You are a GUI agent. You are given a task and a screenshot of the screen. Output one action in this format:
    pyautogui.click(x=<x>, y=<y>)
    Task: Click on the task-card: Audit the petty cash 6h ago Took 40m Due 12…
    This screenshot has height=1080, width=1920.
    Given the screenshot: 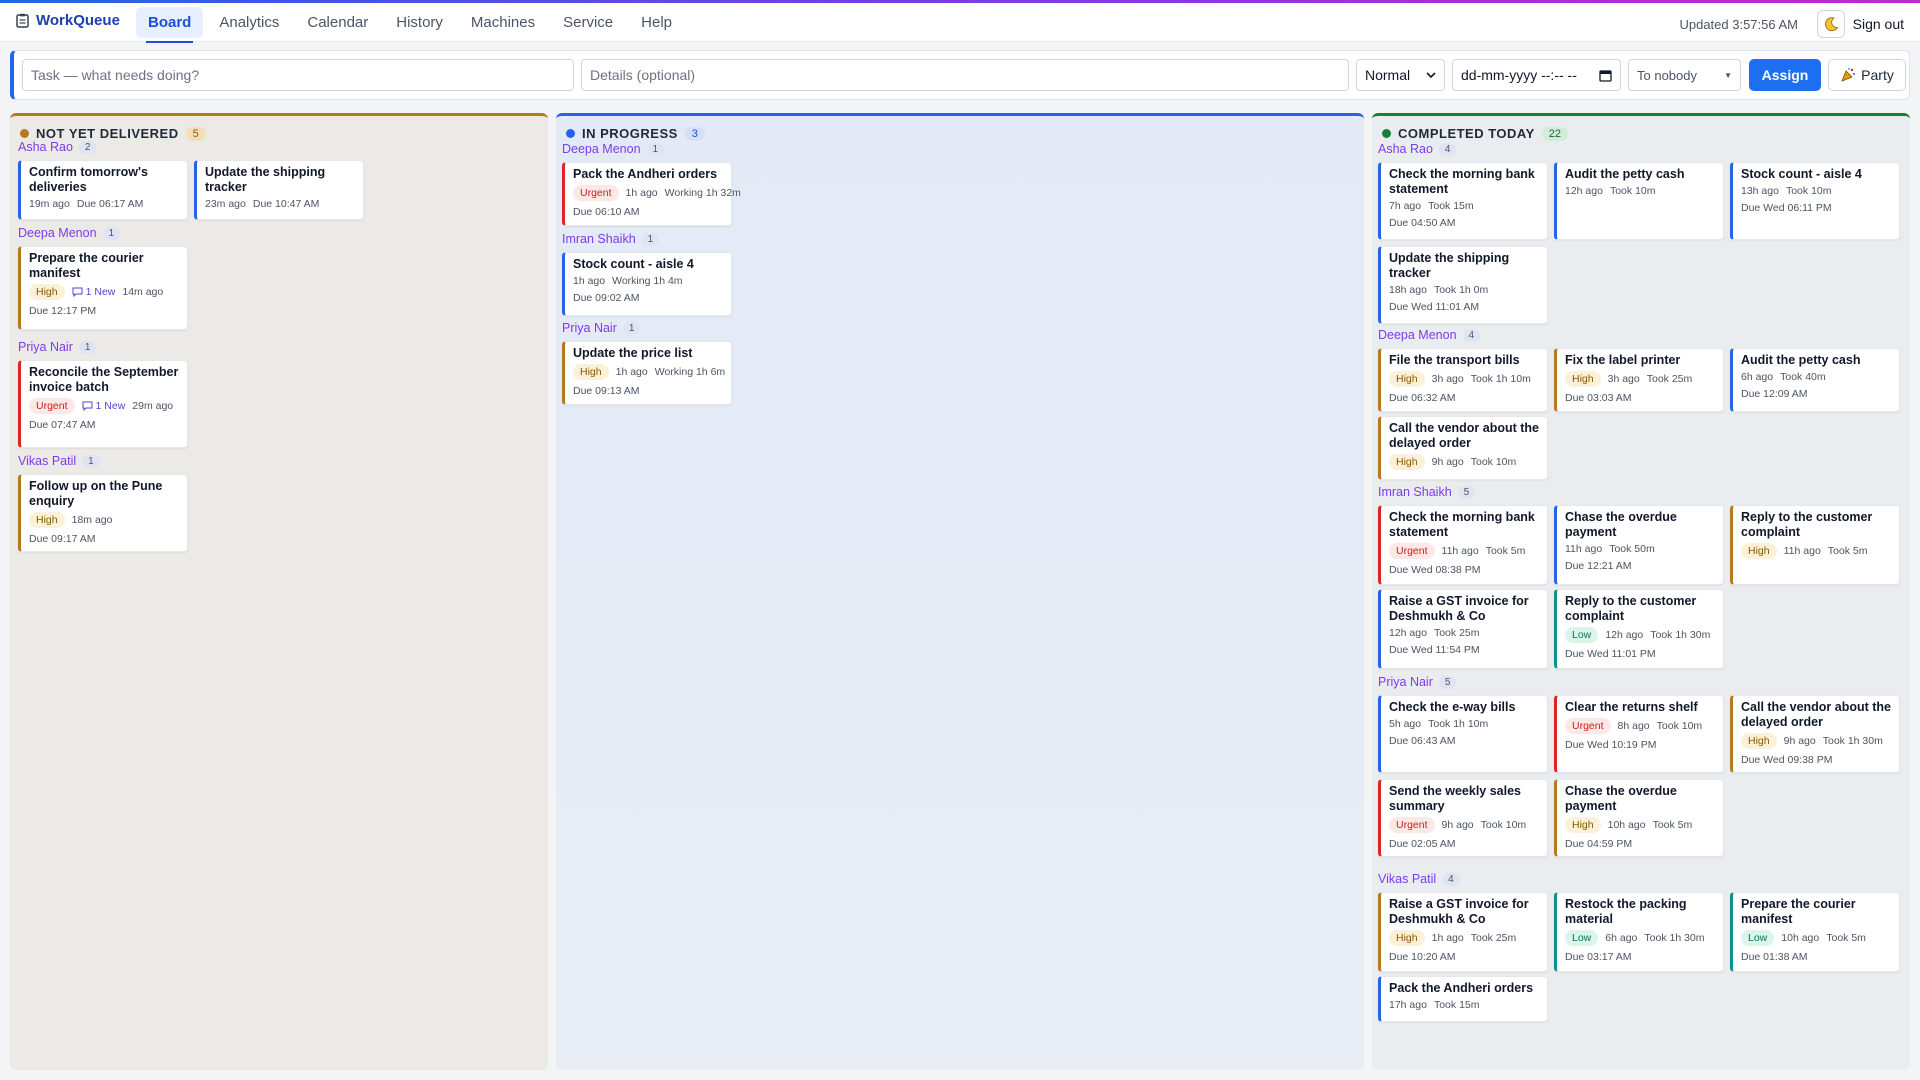 What is the action you would take?
    pyautogui.click(x=1815, y=380)
    